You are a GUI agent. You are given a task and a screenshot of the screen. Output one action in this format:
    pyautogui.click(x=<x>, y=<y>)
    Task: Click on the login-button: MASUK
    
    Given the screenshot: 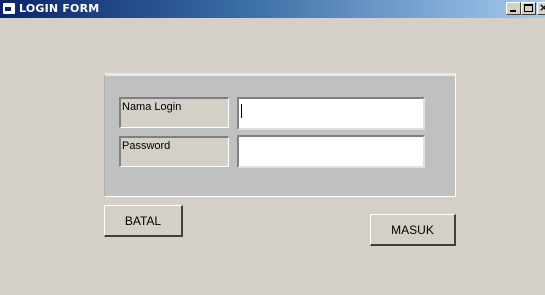 What is the action you would take?
    pyautogui.click(x=413, y=230)
    